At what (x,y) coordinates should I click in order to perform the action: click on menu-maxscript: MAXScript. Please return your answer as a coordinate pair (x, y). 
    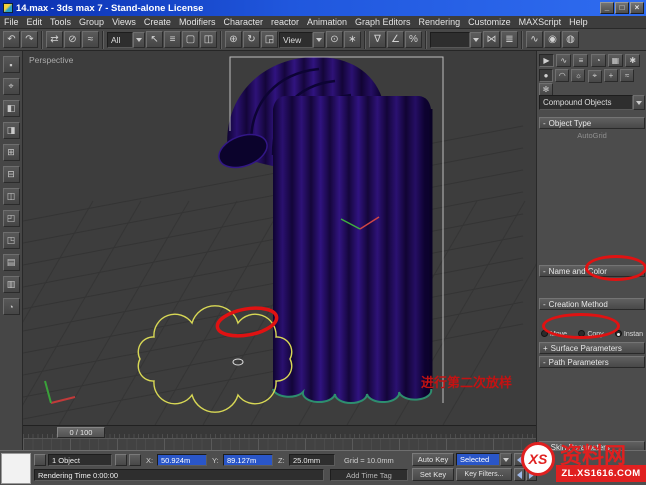
    Looking at the image, I should click on (540, 22).